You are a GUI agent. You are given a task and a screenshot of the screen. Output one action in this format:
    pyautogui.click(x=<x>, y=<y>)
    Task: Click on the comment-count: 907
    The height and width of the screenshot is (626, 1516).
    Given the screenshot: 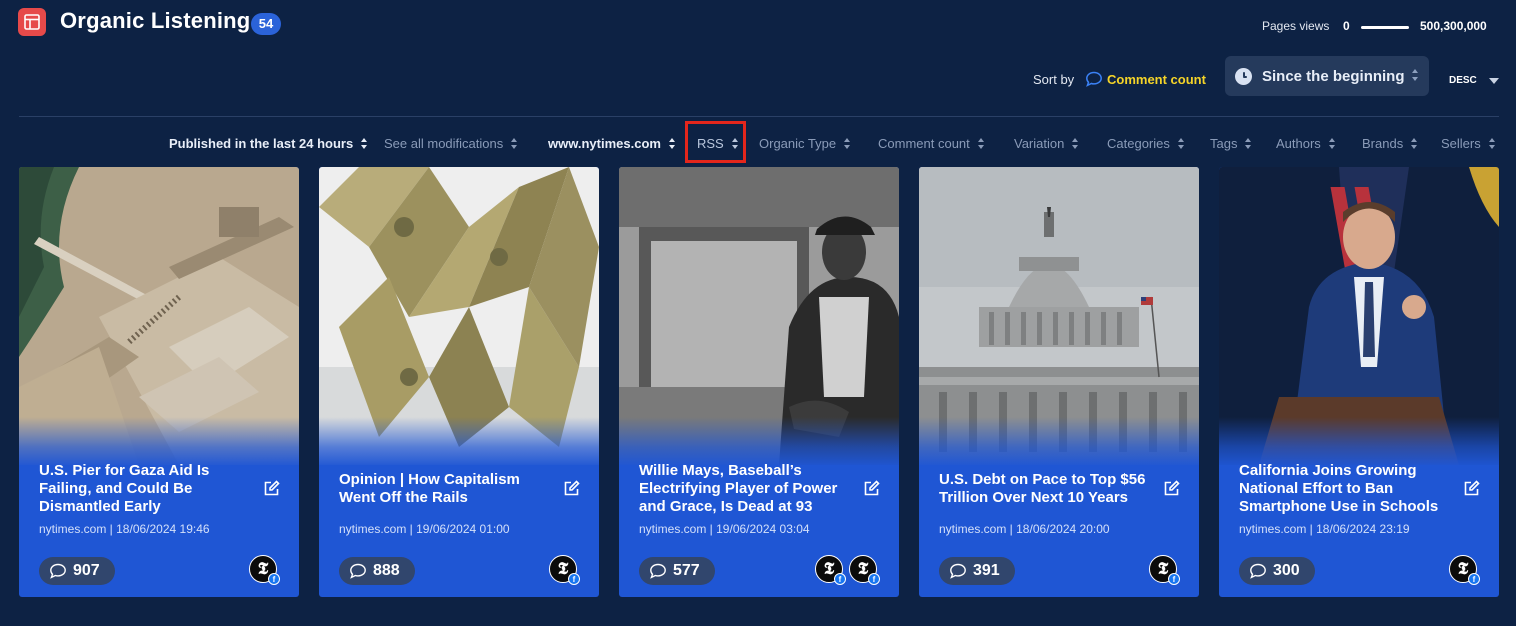 What is the action you would take?
    pyautogui.click(x=86, y=570)
    